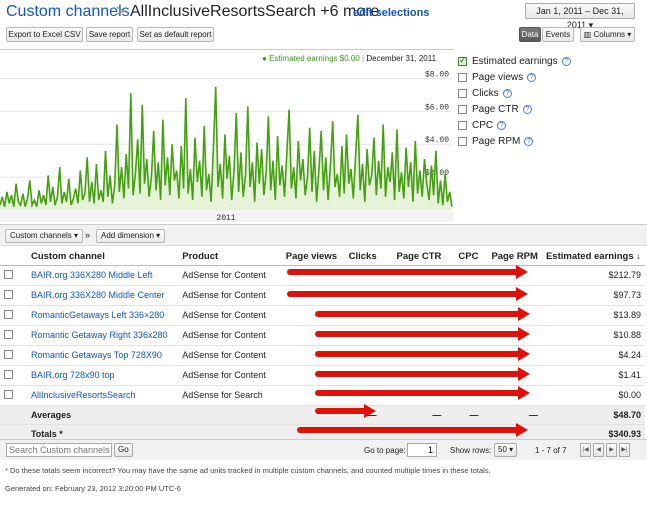  I want to click on add-dimension-button: Add dimension ▾, so click(131, 236).